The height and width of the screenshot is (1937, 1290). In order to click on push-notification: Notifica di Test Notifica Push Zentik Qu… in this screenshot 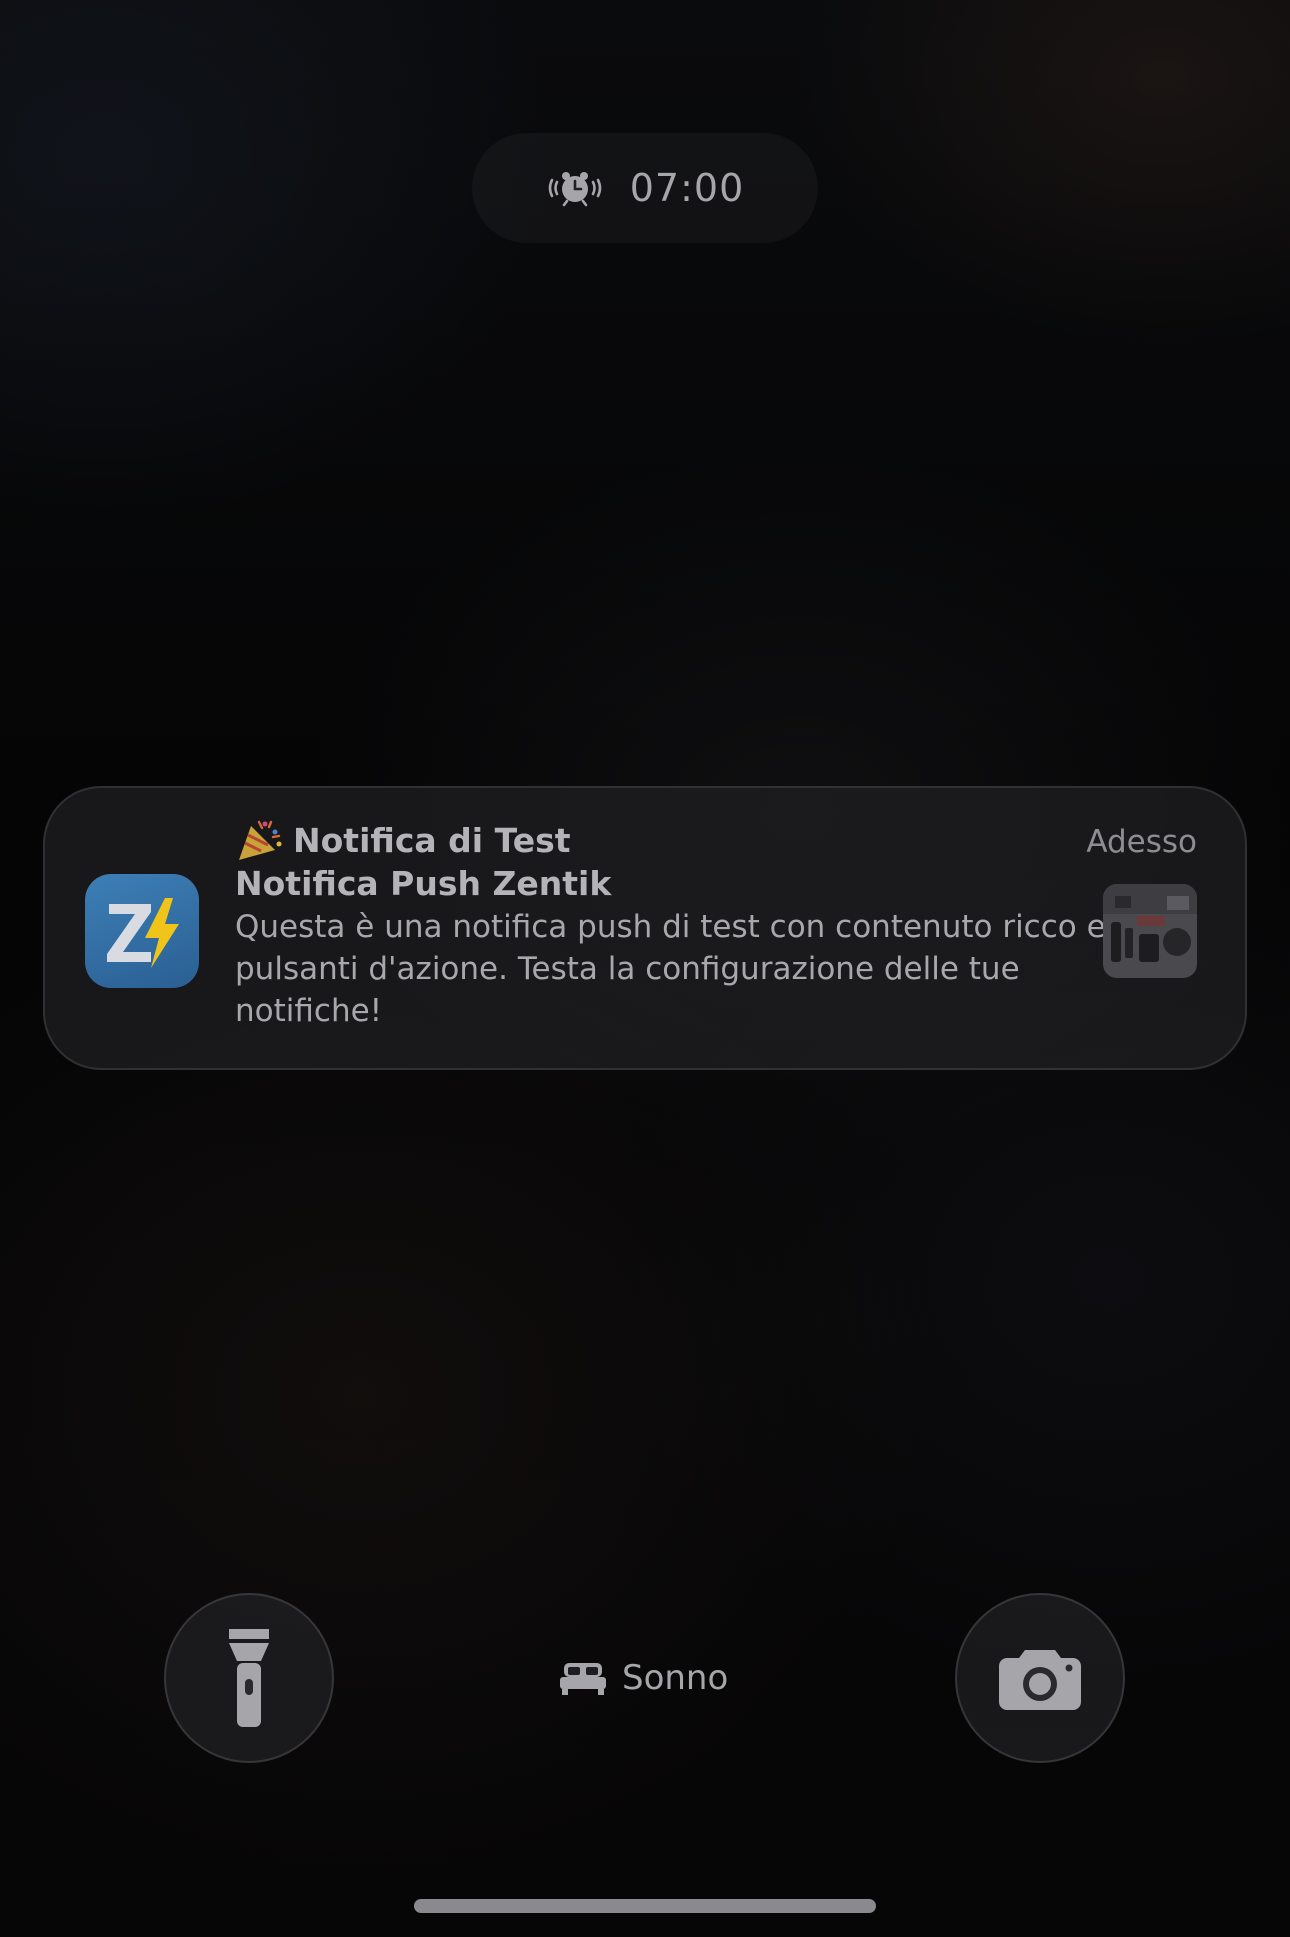, I will do `click(645, 928)`.